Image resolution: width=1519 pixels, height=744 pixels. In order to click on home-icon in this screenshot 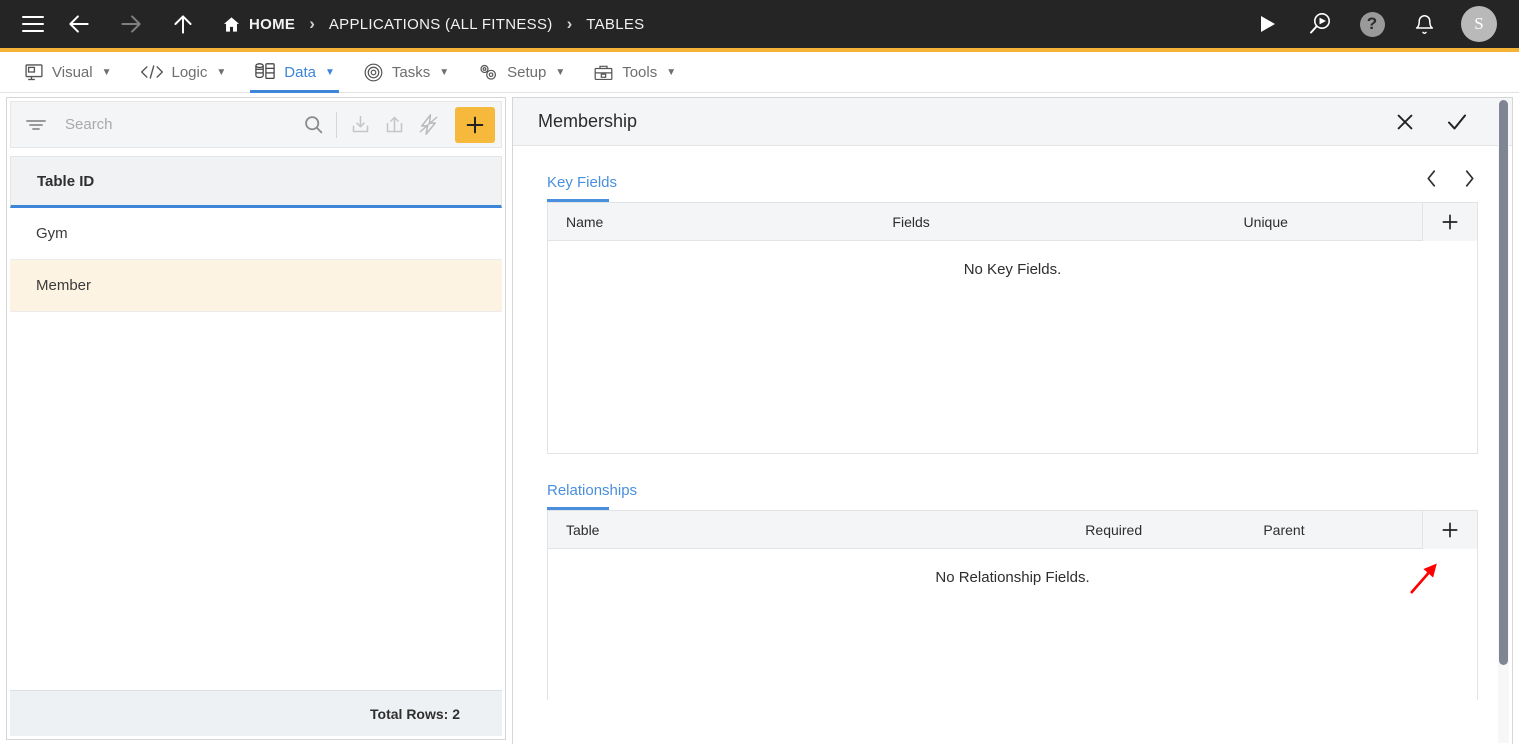, I will do `click(231, 24)`.